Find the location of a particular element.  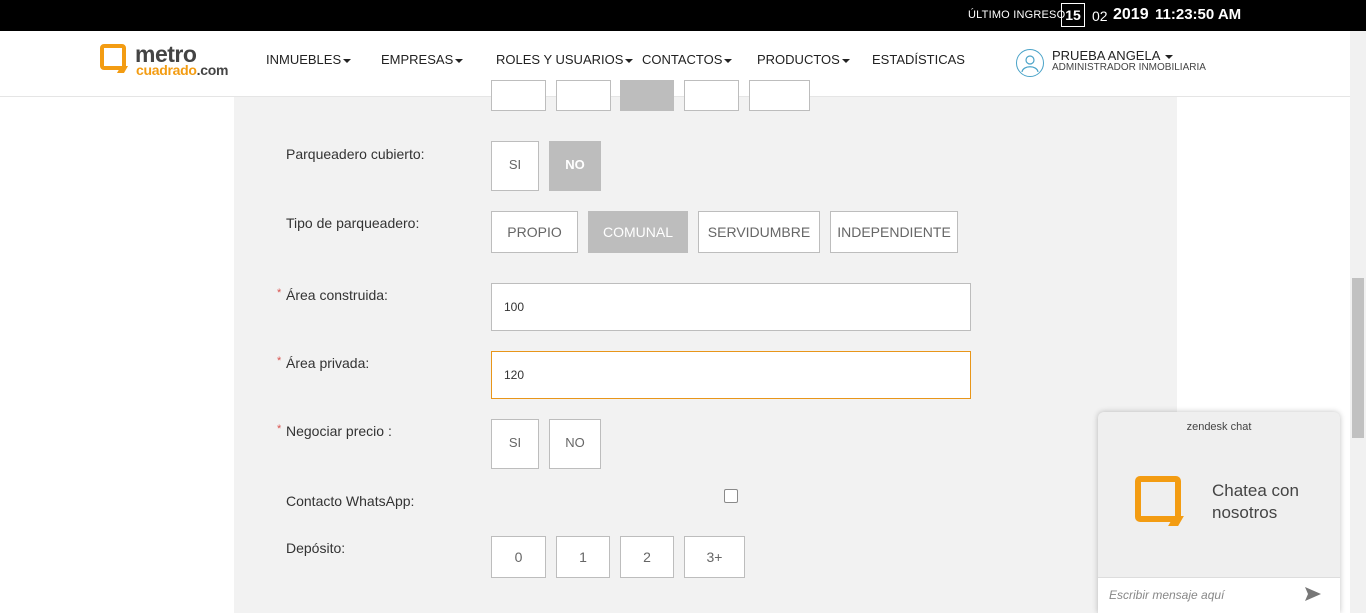

nav-empresas-label: EMPRESAS is located at coordinates (417, 59).